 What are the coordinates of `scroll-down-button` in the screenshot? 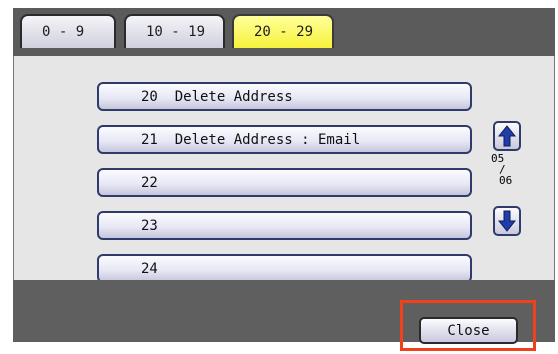 It's located at (507, 221).